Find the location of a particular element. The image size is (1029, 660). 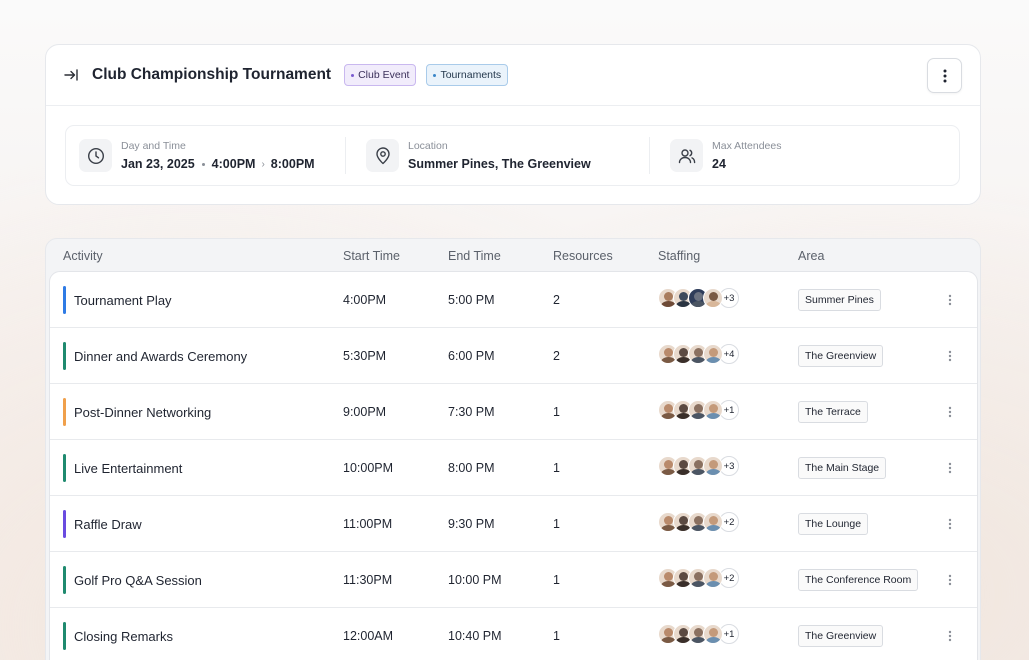

clock-icon is located at coordinates (95, 155).